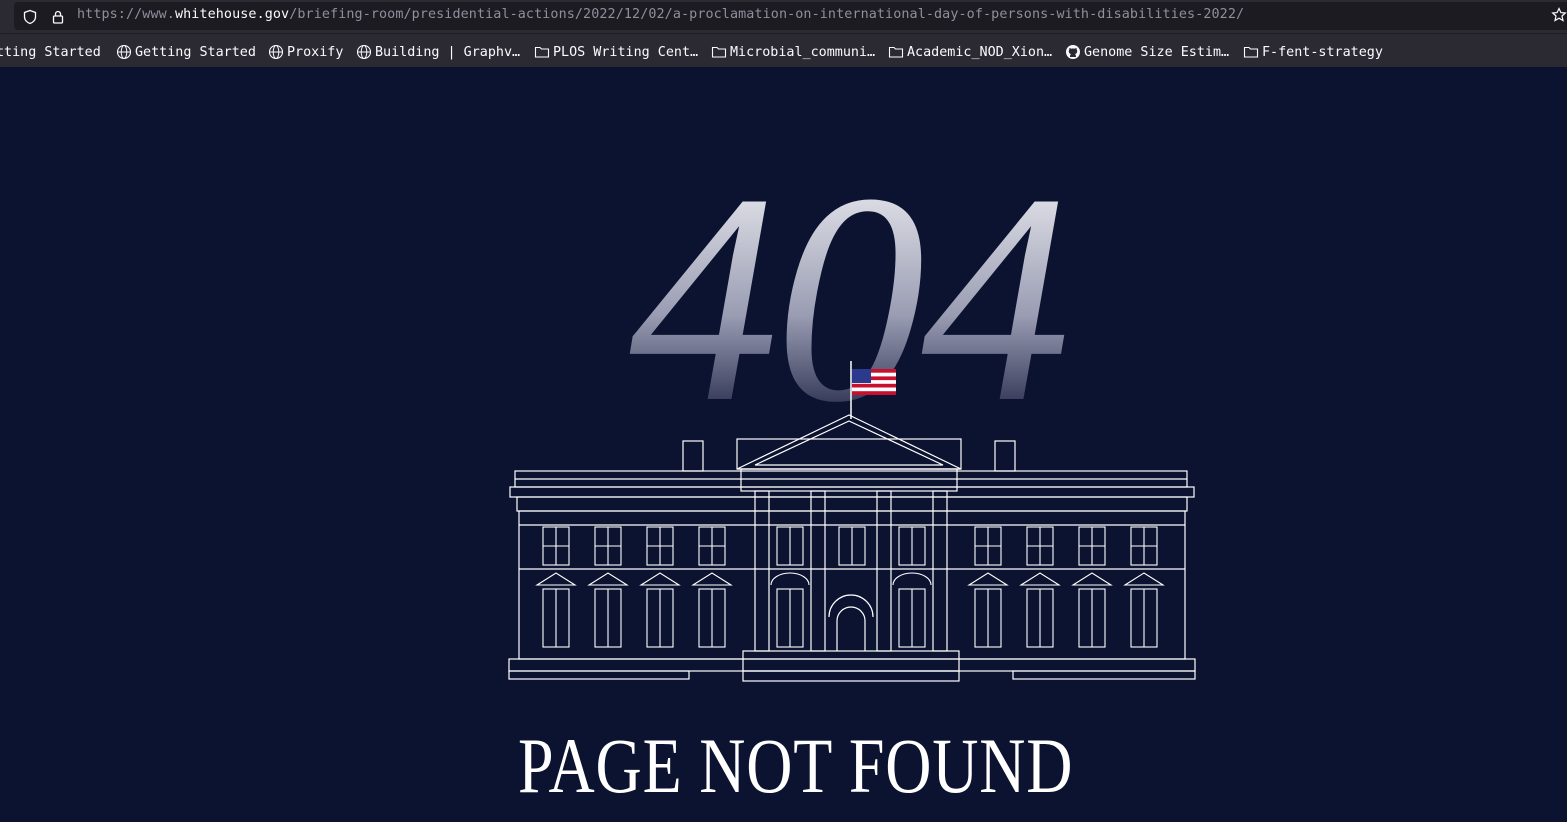 Image resolution: width=1567 pixels, height=822 pixels. I want to click on tracking-shield-icon, so click(30, 17).